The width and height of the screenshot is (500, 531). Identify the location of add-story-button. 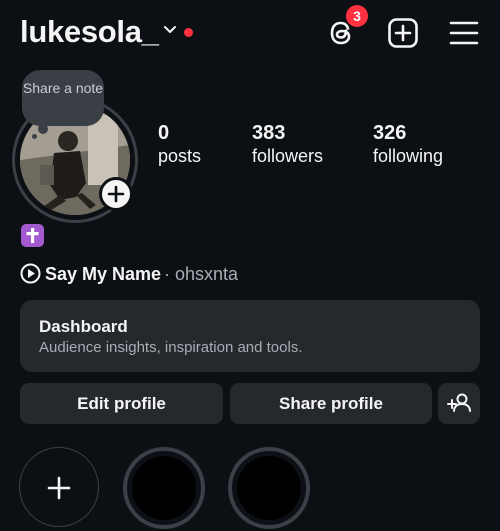
(116, 194).